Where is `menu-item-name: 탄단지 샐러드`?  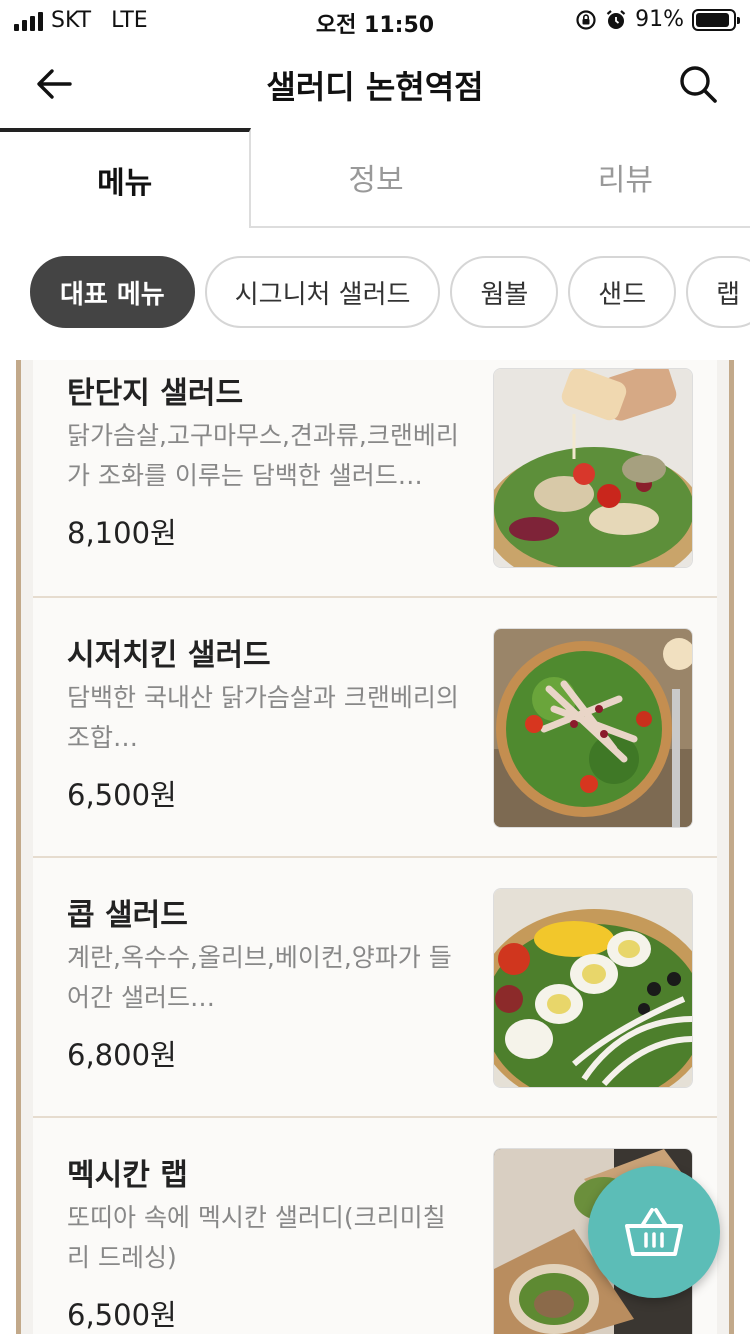
menu-item-name: 탄단지 샐러드 is located at coordinates (155, 393).